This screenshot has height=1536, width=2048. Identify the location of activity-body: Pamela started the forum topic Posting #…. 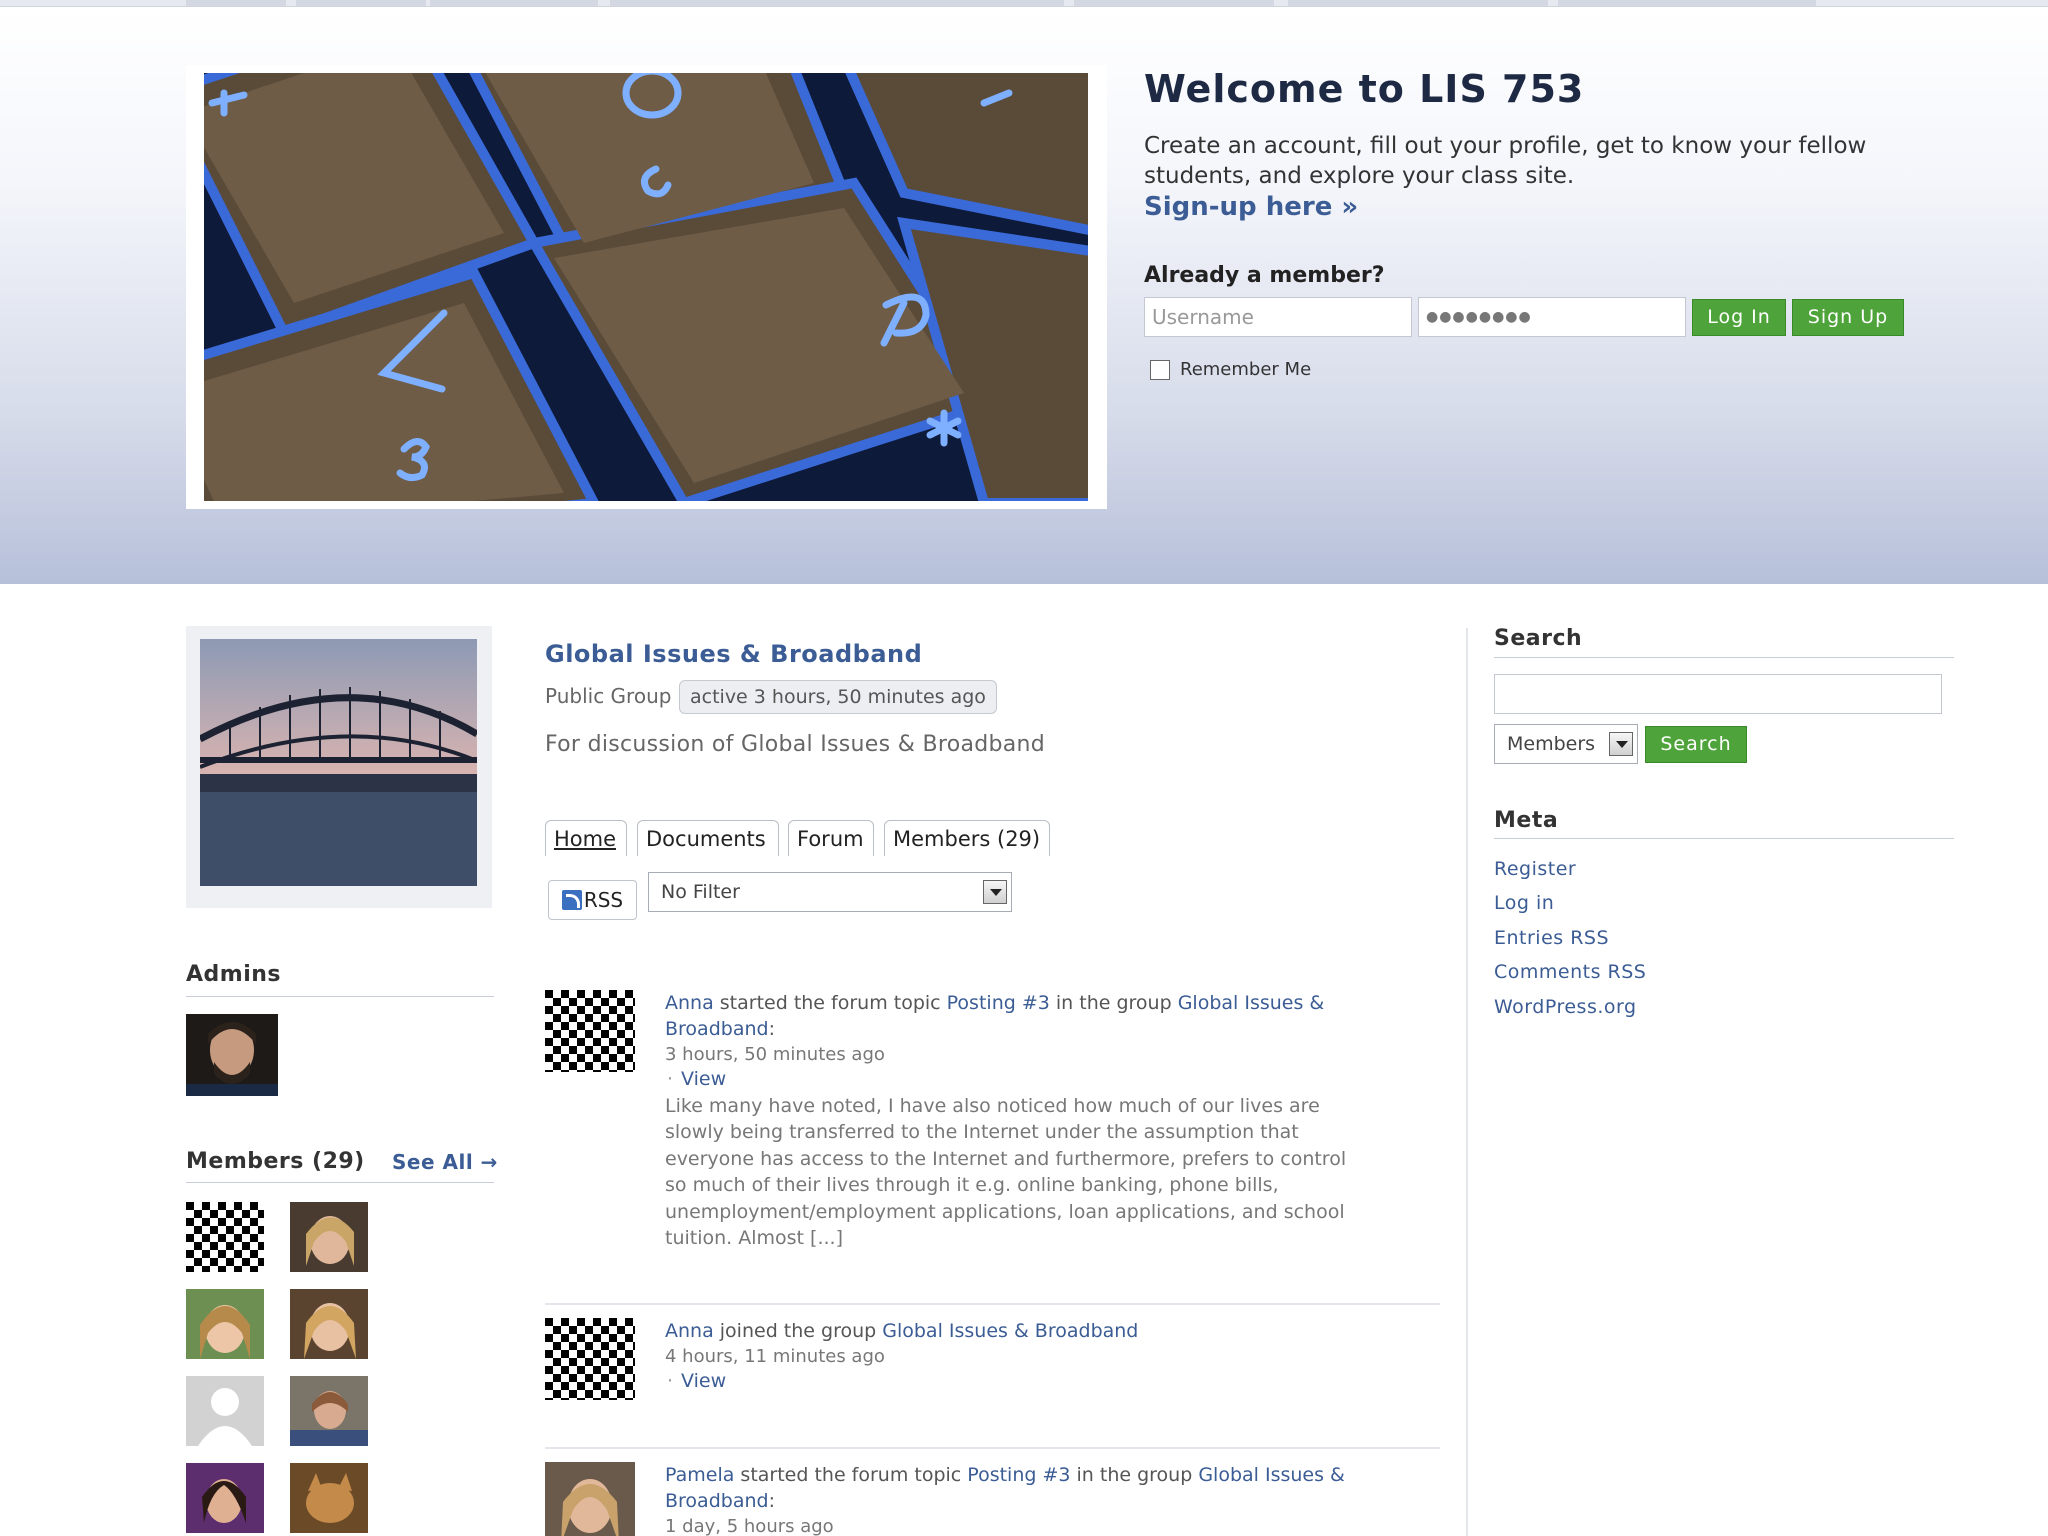
(1015, 1499).